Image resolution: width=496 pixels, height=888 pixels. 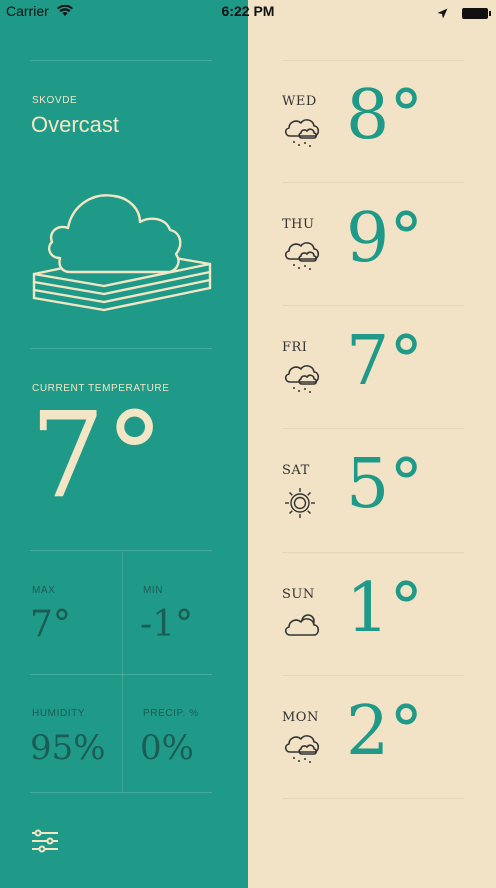 What do you see at coordinates (68, 748) in the screenshot?
I see `humidity-value: 95%` at bounding box center [68, 748].